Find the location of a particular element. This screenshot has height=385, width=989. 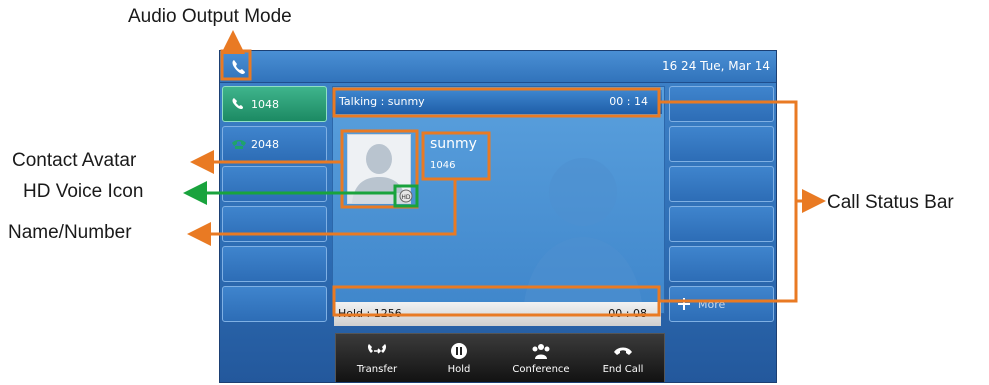

svg-text: HD is located at coordinates (406, 197).